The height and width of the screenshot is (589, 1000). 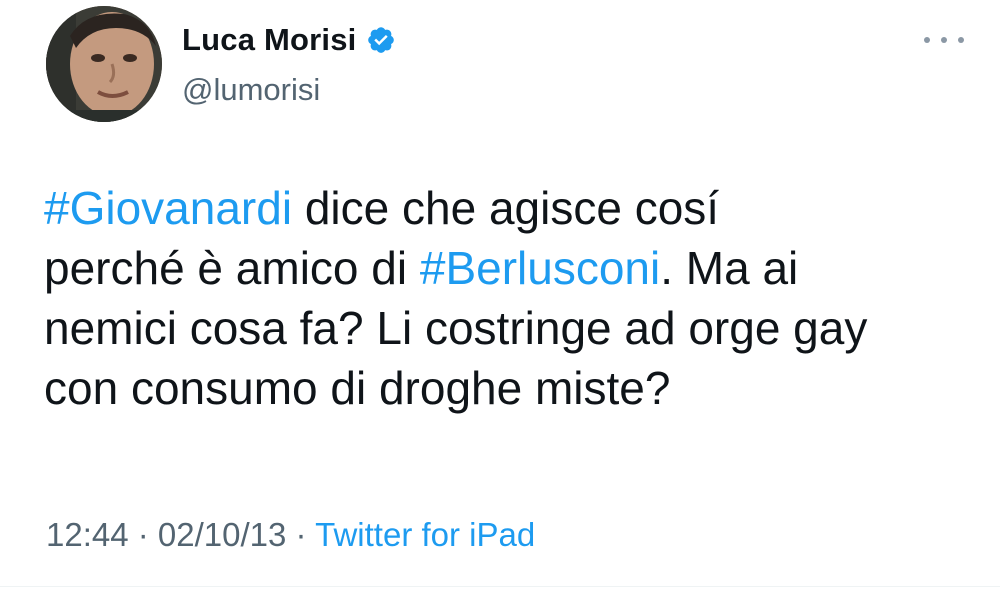 I want to click on tweet-time: 12:44, so click(x=87, y=534).